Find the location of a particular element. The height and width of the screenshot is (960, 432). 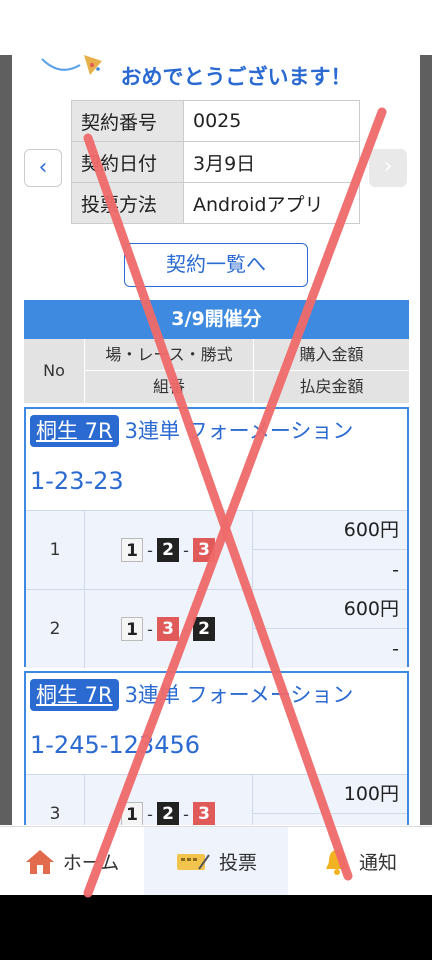

table-row: 3 1-2-3 100円 is located at coordinates (216, 799).